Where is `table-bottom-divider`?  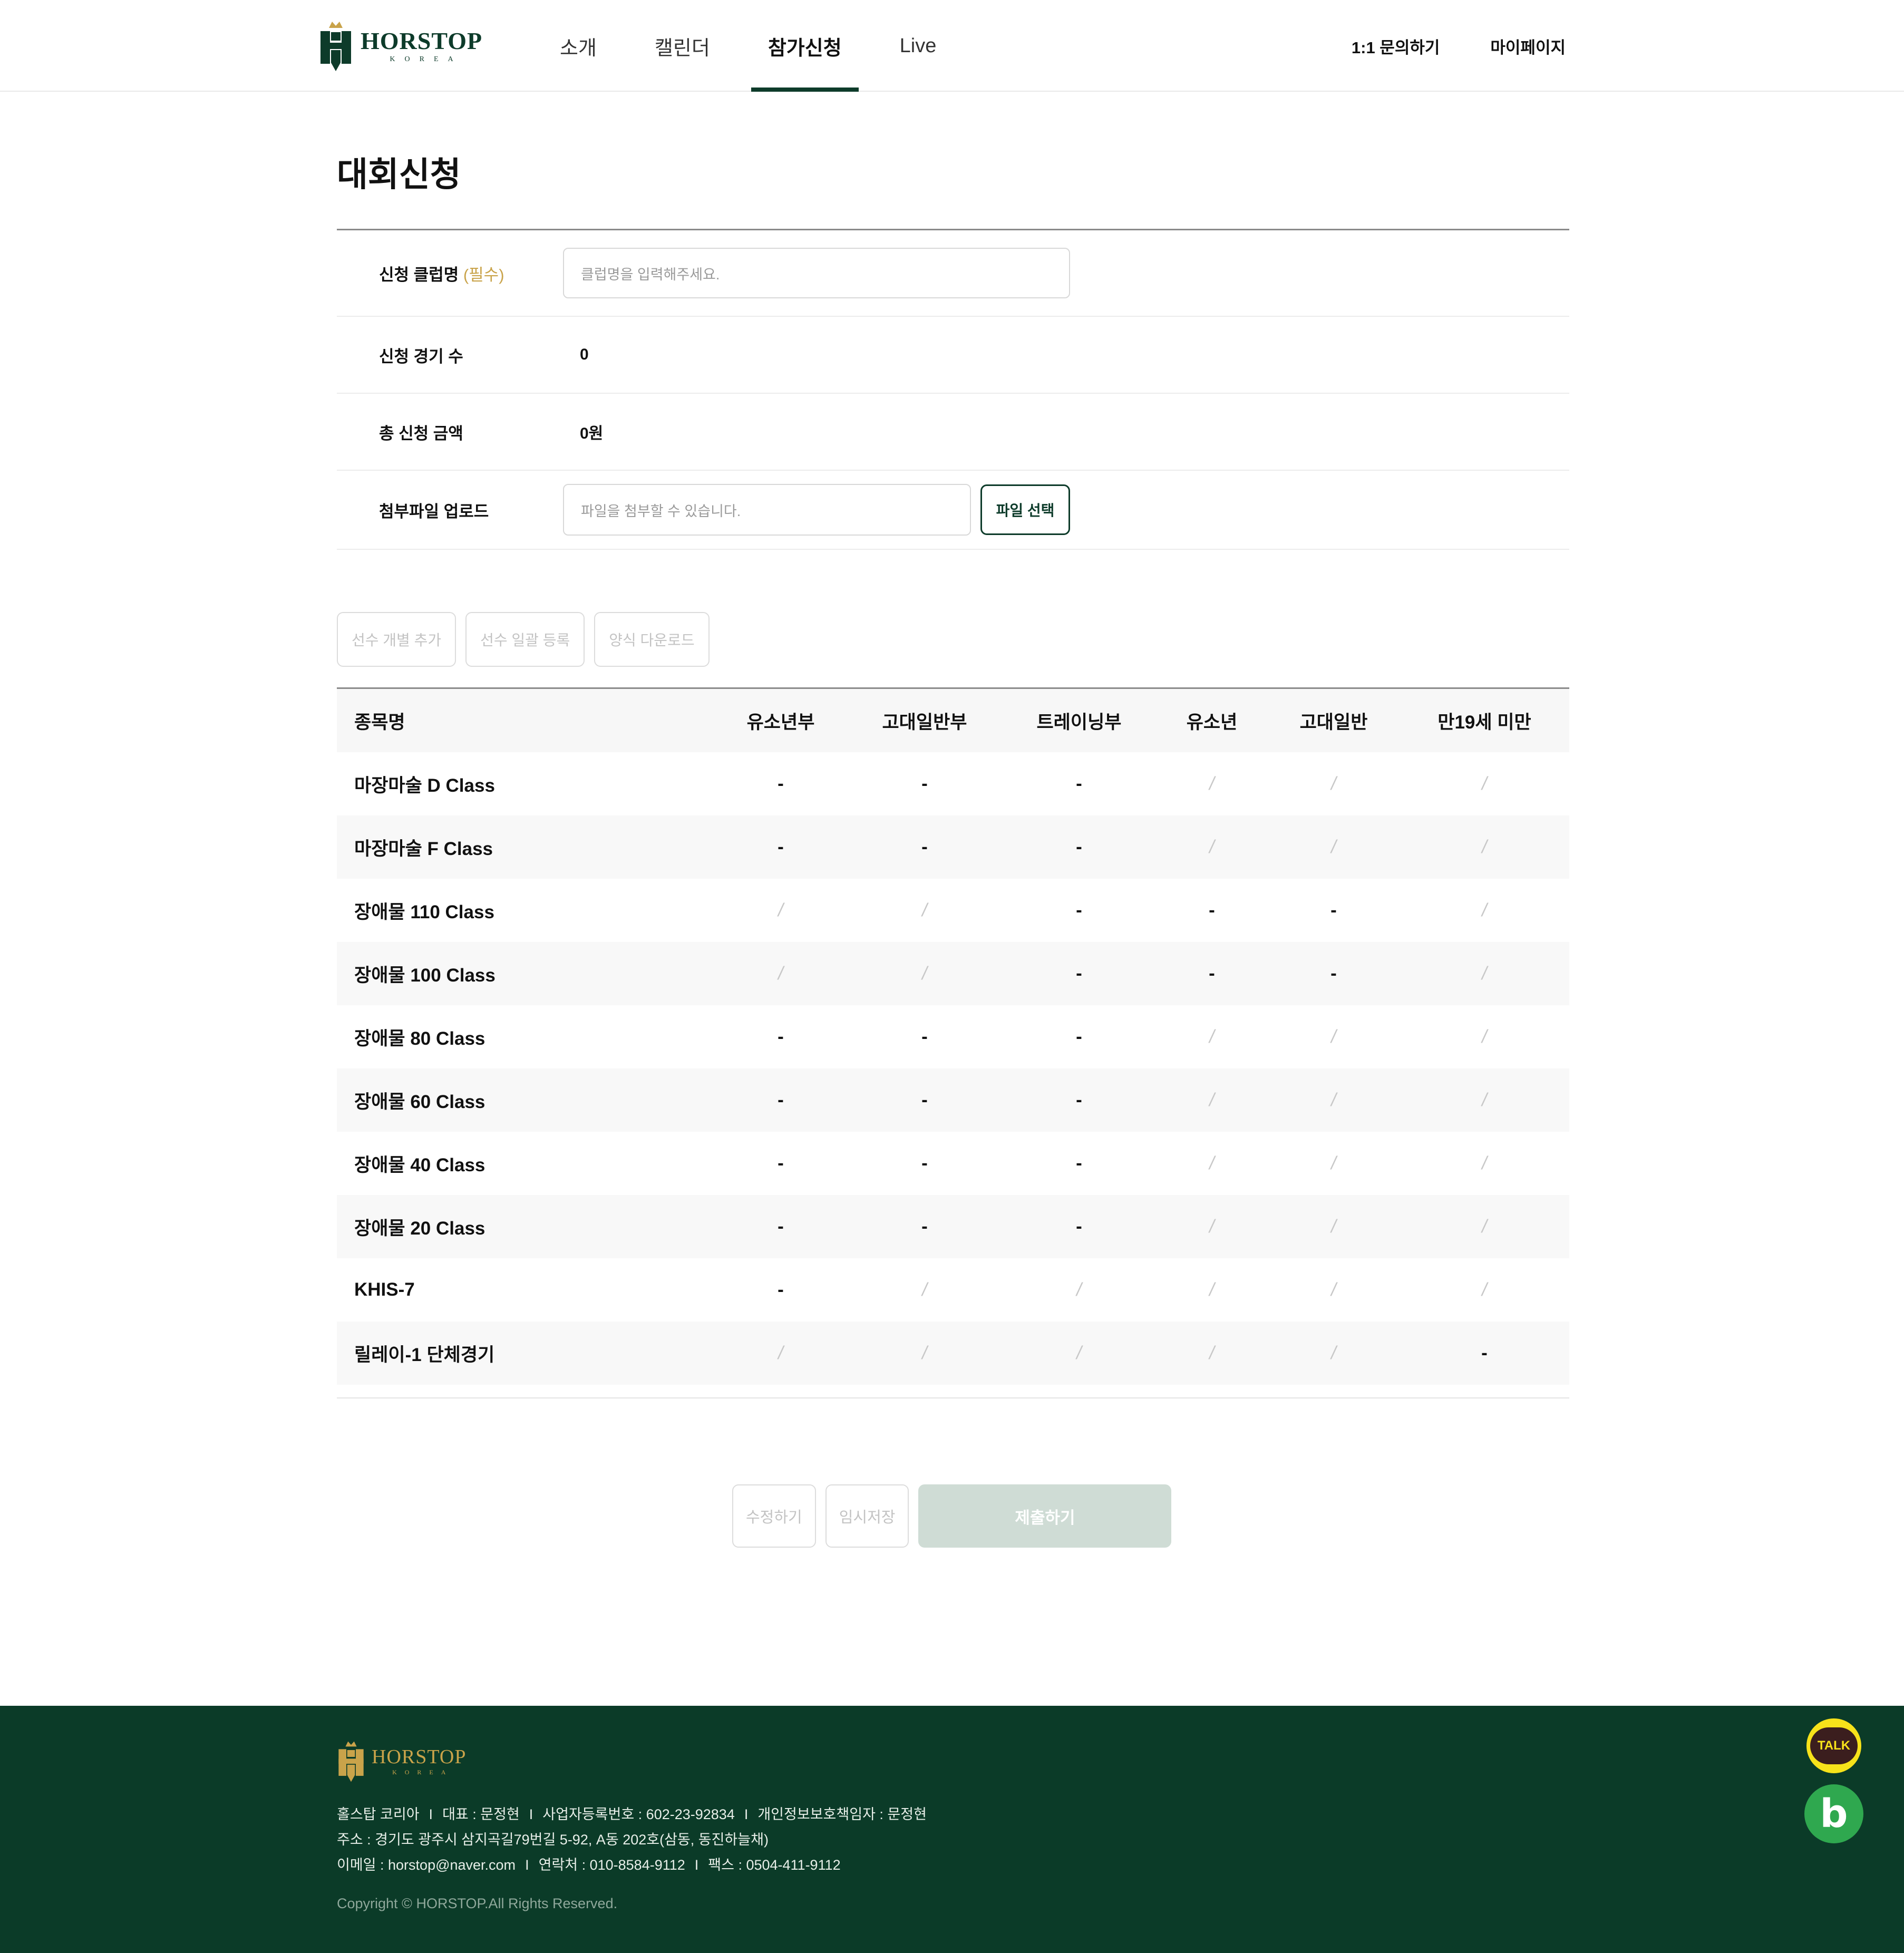 table-bottom-divider is located at coordinates (953, 1391).